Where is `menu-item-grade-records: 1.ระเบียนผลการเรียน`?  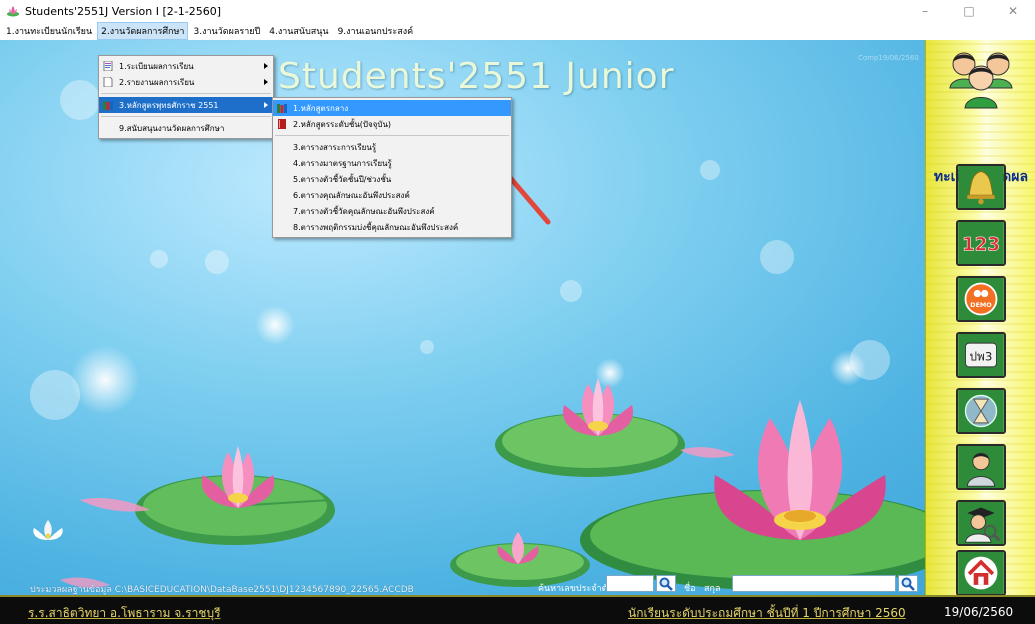
menu-item-grade-records: 1.ระเบียนผลการเรียน is located at coordinates (186, 66).